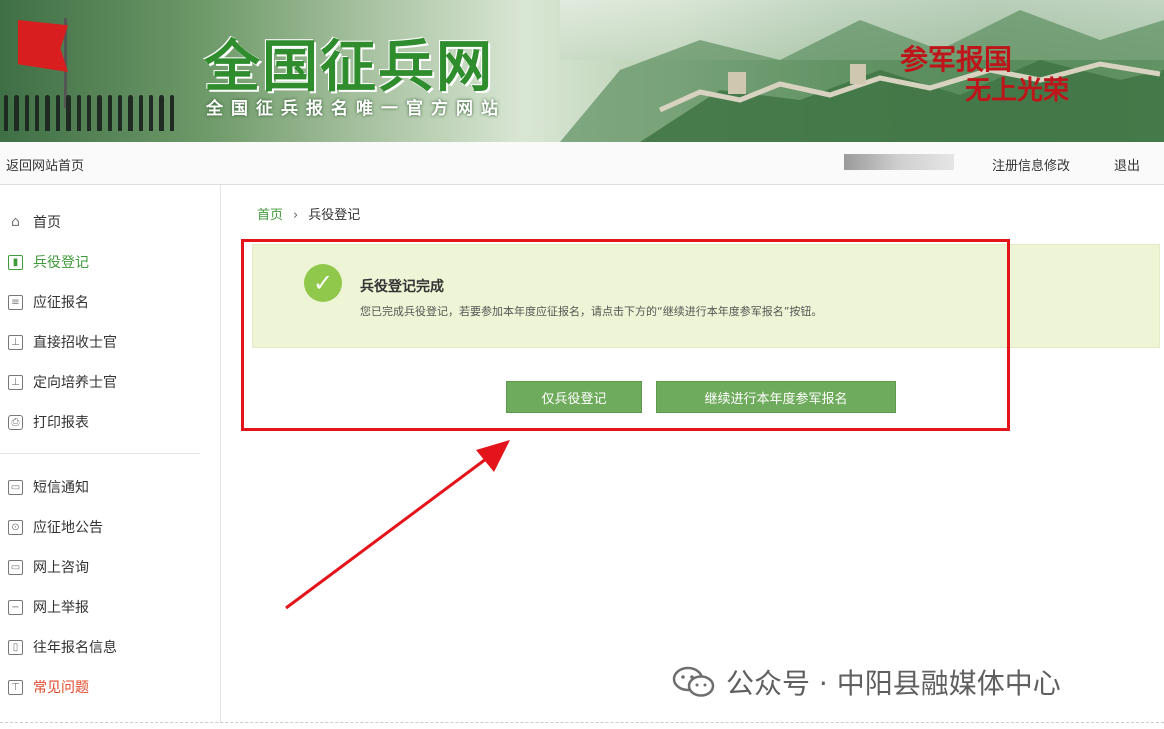 This screenshot has height=729, width=1164. I want to click on sidebar-item-label: 往年报名信息, so click(75, 648).